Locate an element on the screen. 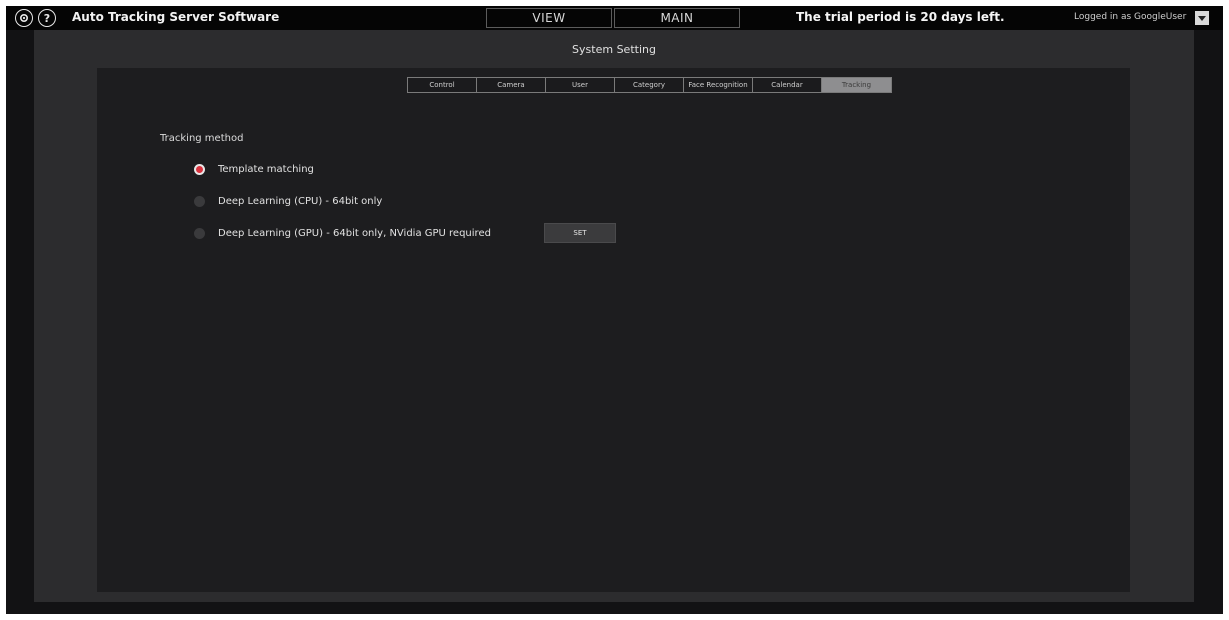 This screenshot has width=1229, height=620. tab-main: MAIN is located at coordinates (677, 18).